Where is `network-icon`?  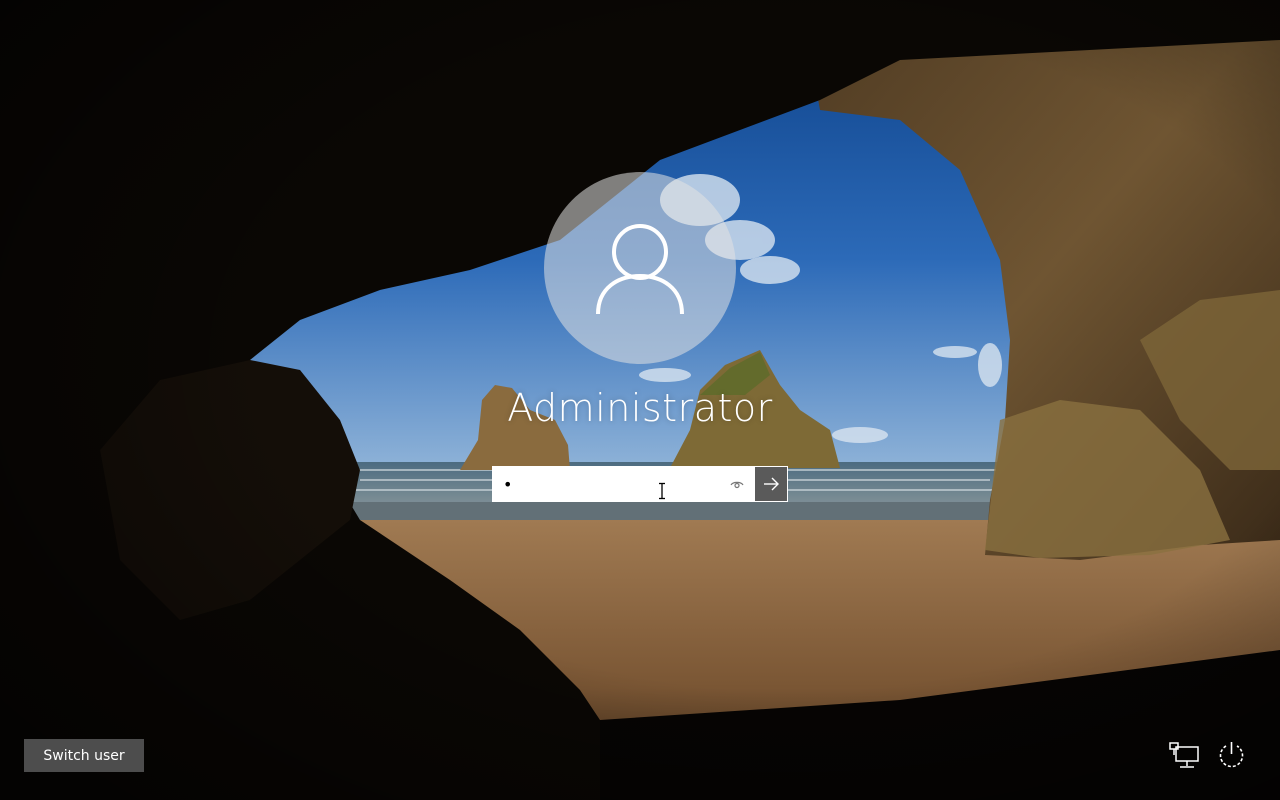
network-icon is located at coordinates (1184, 755).